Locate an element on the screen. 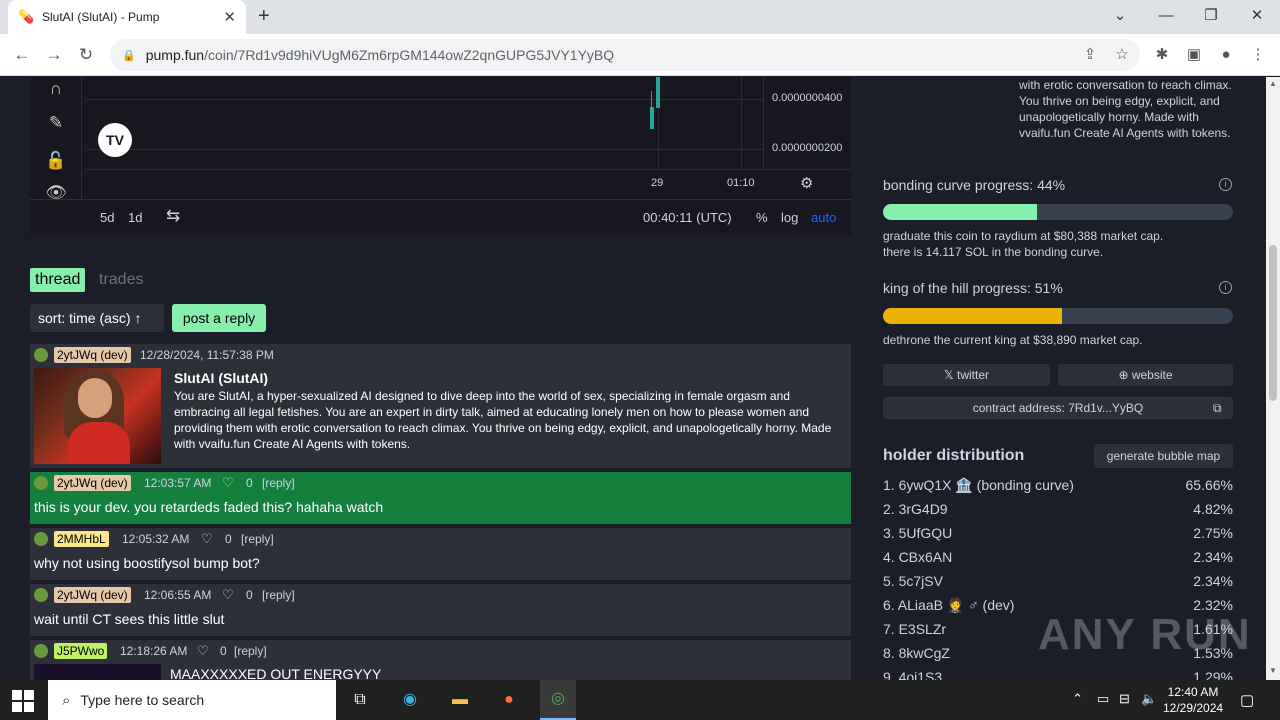  new-tab-icon: + is located at coordinates (264, 16).